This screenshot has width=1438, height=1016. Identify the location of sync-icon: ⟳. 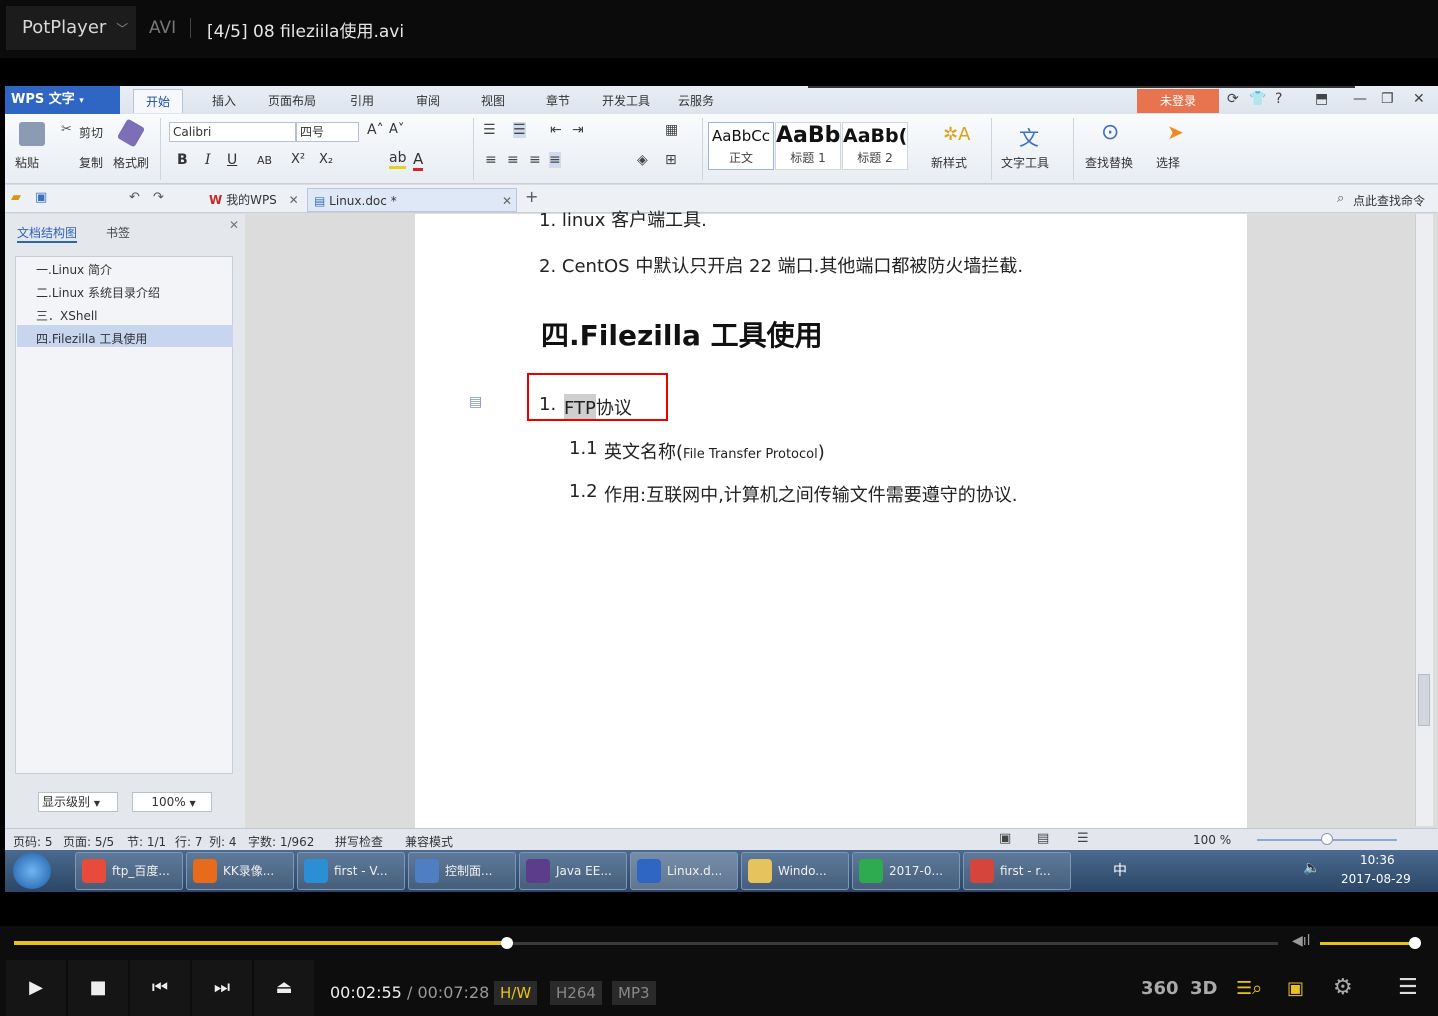
(1233, 99).